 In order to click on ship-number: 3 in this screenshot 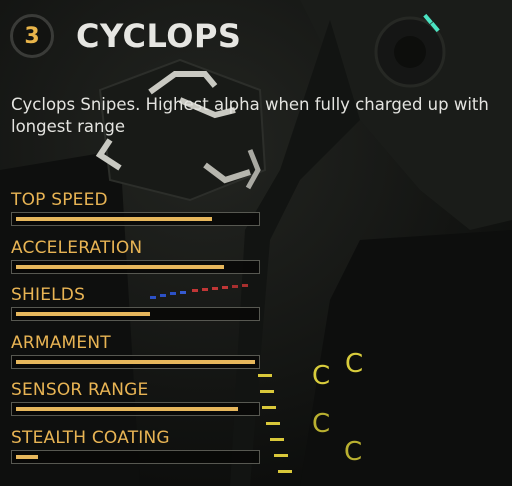, I will do `click(32, 36)`.